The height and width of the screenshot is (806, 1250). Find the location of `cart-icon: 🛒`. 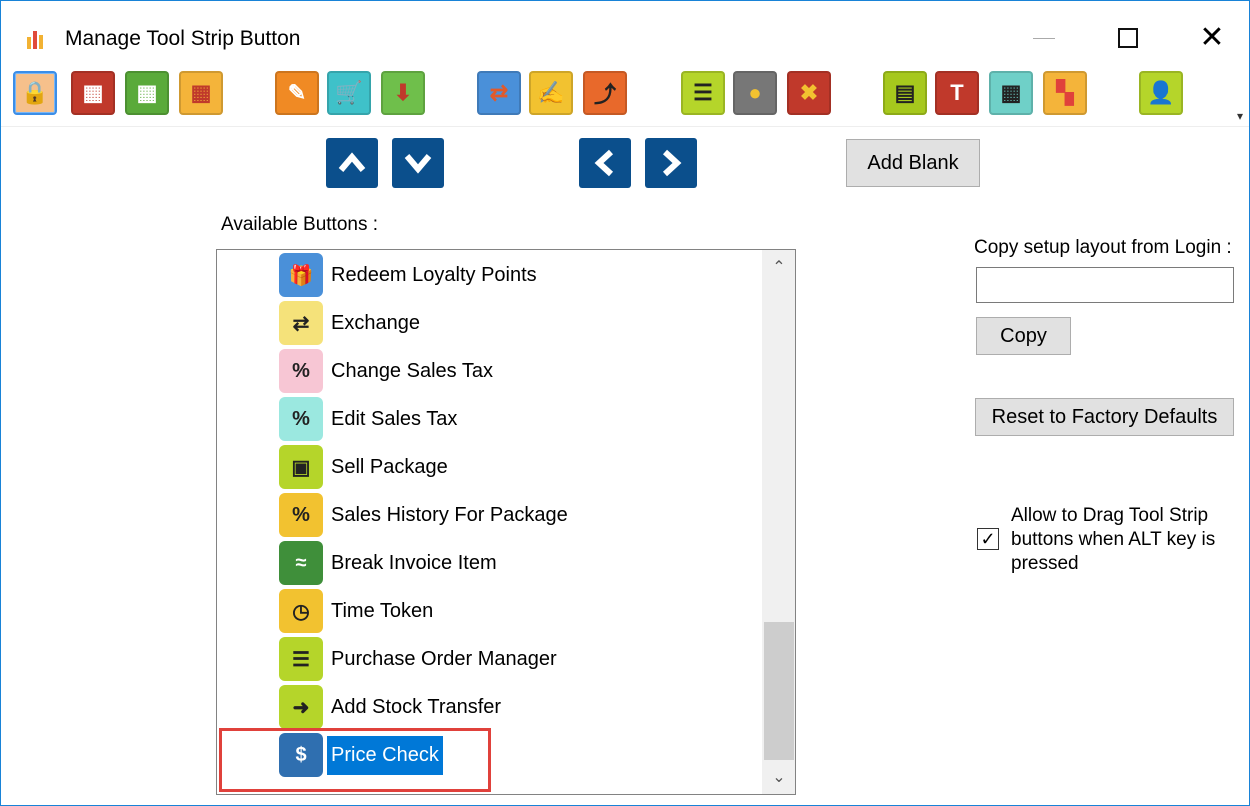

cart-icon: 🛒 is located at coordinates (349, 92).